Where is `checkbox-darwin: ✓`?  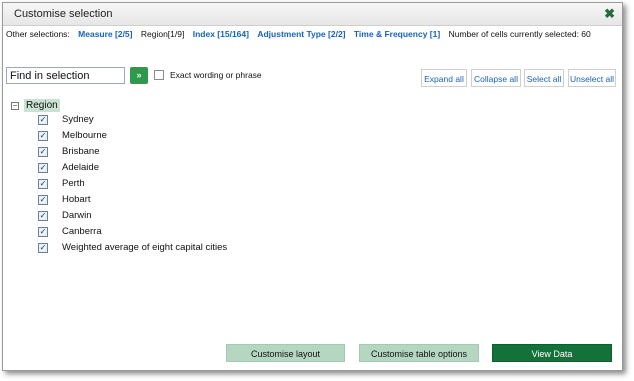 checkbox-darwin: ✓ is located at coordinates (43, 216).